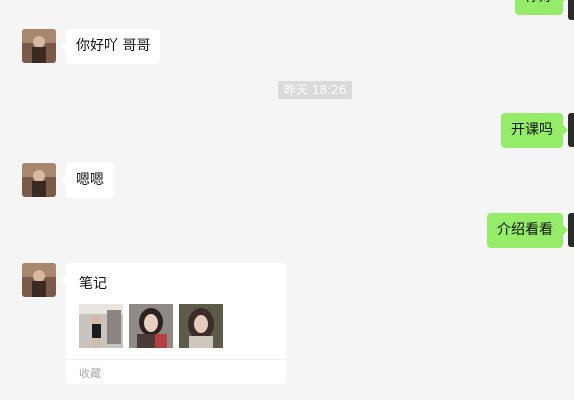 The height and width of the screenshot is (400, 574). I want to click on message-bubble-other: 你好吖 哥哥, so click(110, 46).